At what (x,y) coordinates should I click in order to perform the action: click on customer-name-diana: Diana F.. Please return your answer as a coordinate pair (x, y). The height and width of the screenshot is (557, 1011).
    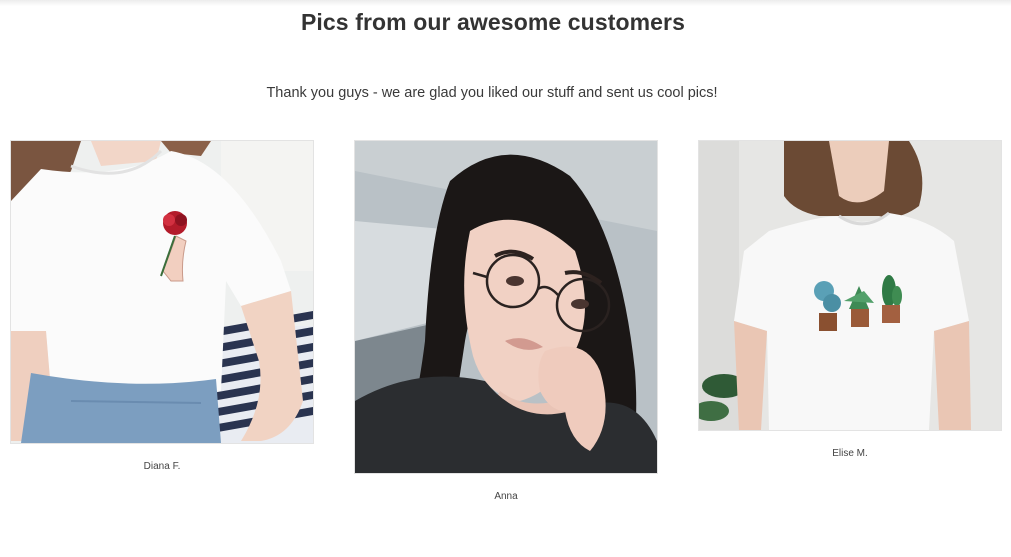
    Looking at the image, I should click on (162, 466).